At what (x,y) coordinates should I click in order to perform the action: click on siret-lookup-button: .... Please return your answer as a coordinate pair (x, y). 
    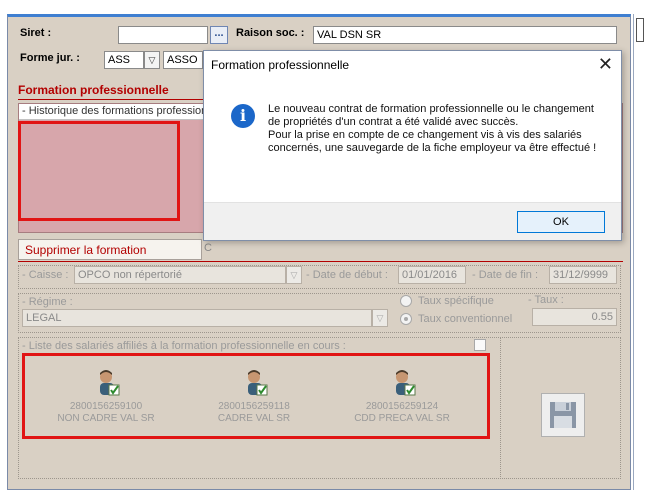
    Looking at the image, I should click on (219, 35).